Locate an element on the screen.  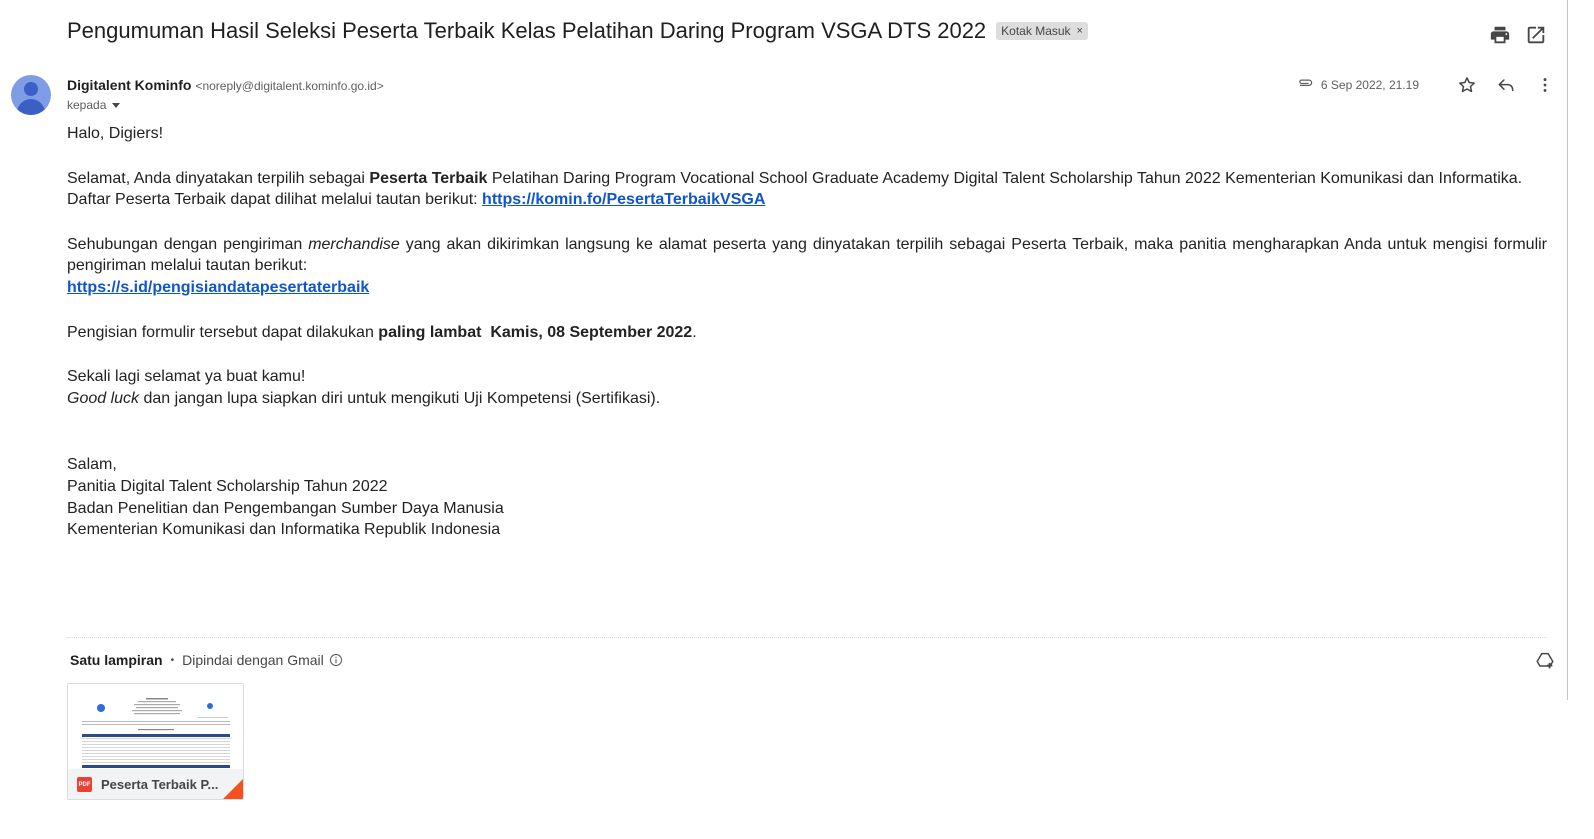
pdf-icon: PDF is located at coordinates (84, 784).